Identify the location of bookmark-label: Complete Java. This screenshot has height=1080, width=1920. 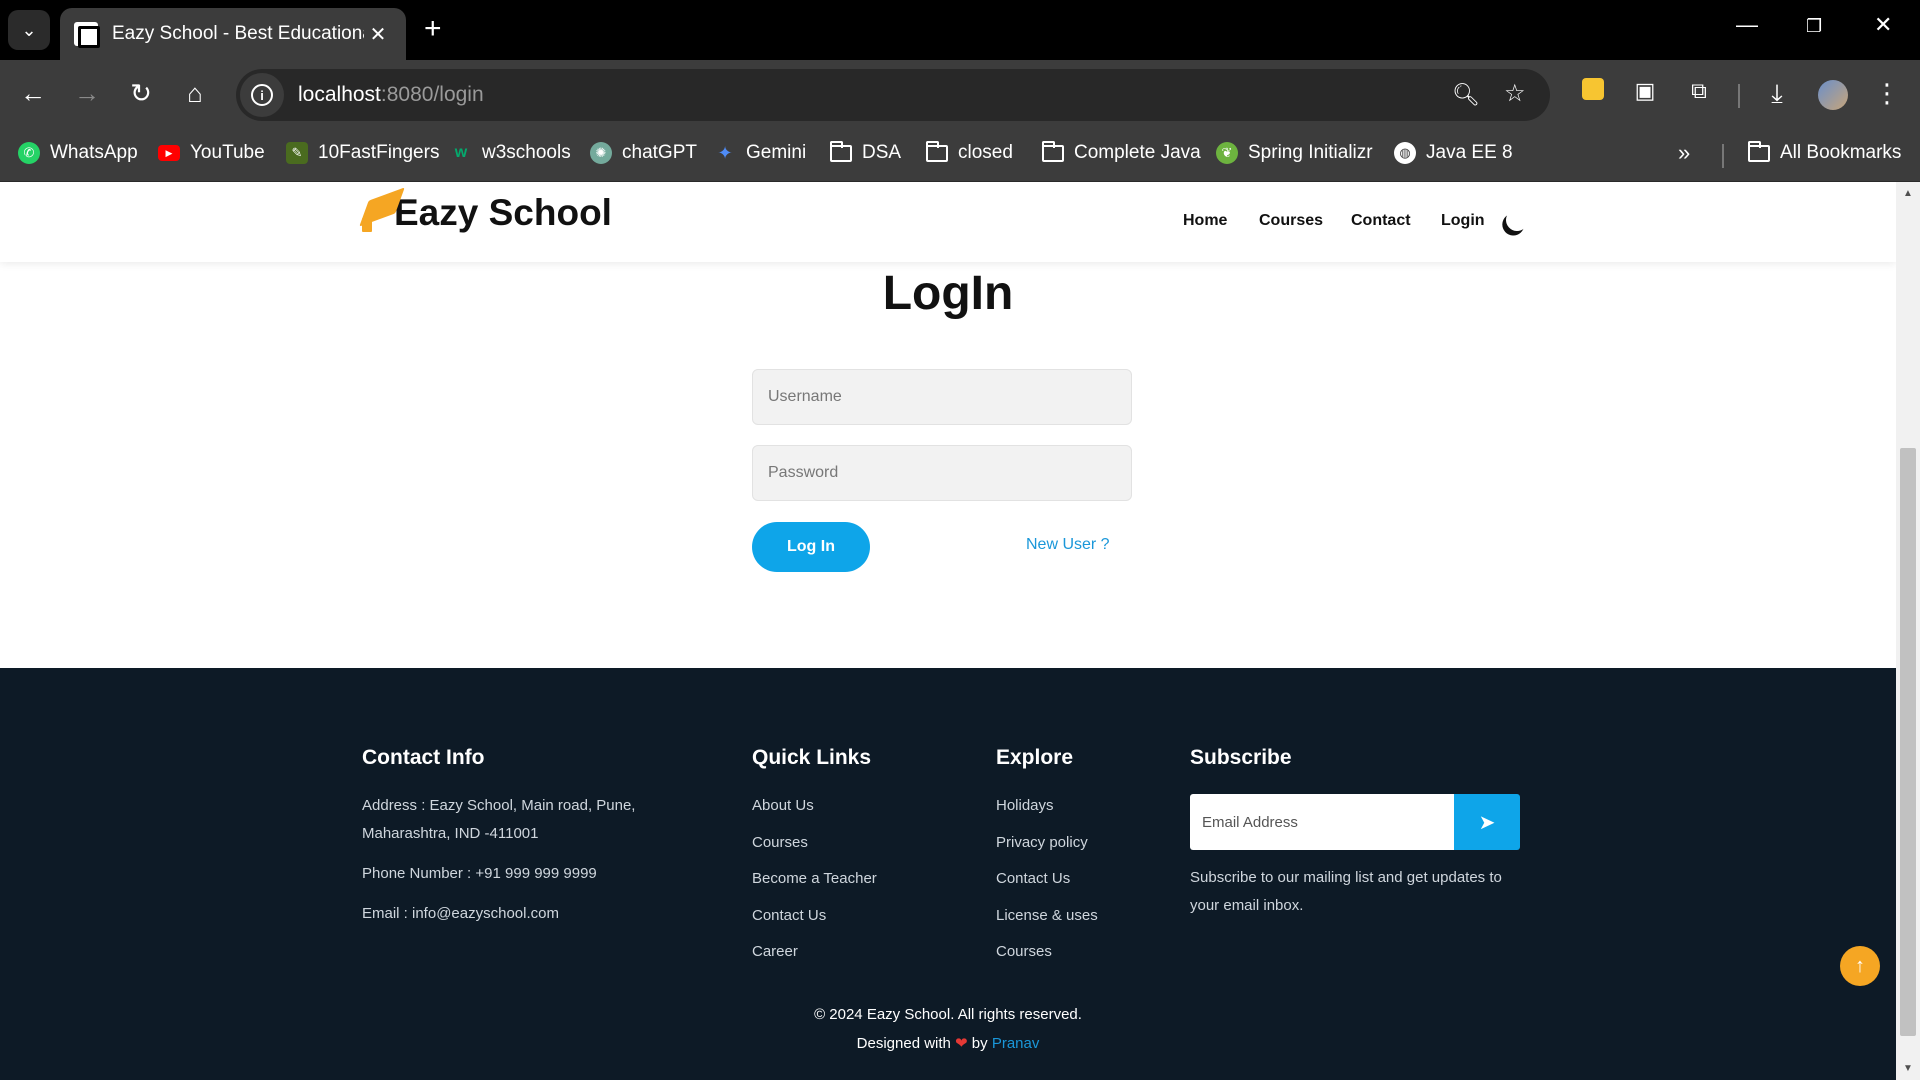
(1137, 152).